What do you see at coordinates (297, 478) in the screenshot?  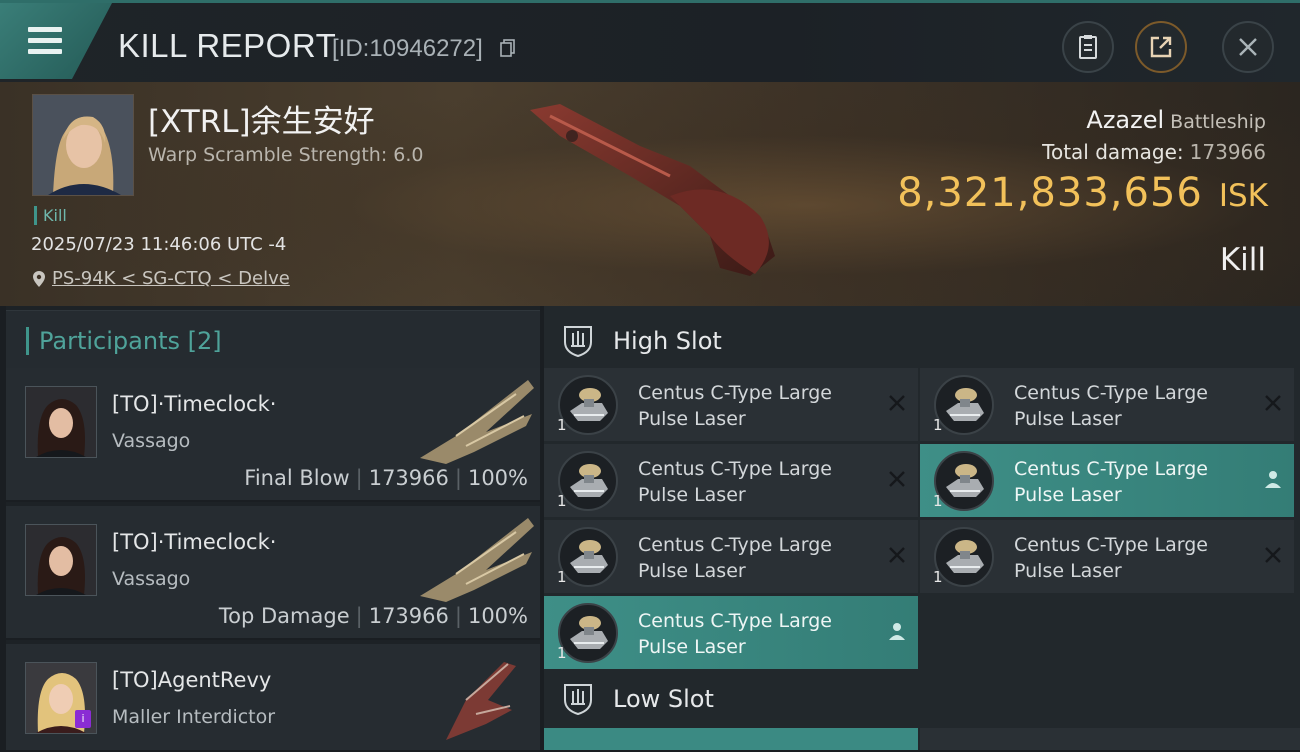 I see `participant-role: Final Blow` at bounding box center [297, 478].